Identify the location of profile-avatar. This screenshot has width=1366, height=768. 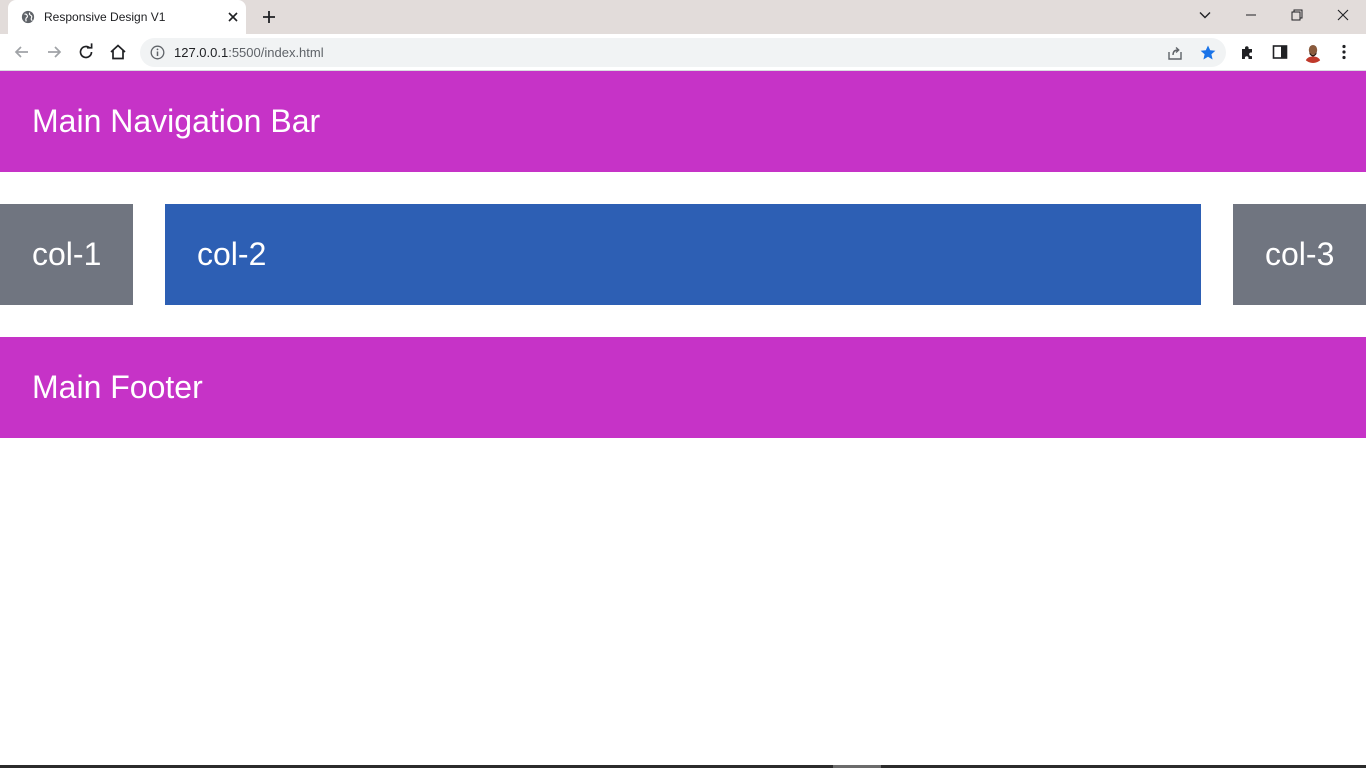
(1313, 52).